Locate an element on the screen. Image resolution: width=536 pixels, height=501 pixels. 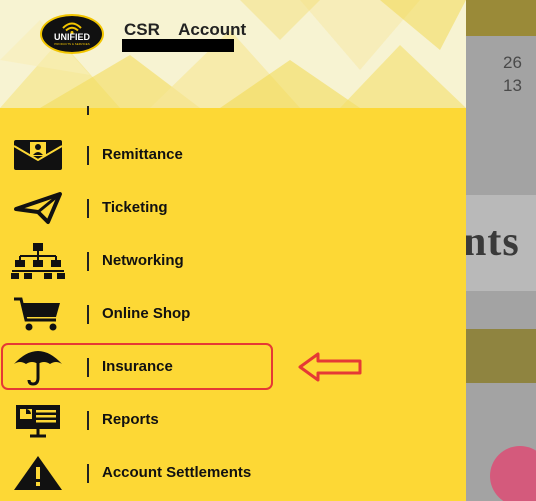
menu-item-account-settlements: Account Settlements is located at coordinates (233, 473).